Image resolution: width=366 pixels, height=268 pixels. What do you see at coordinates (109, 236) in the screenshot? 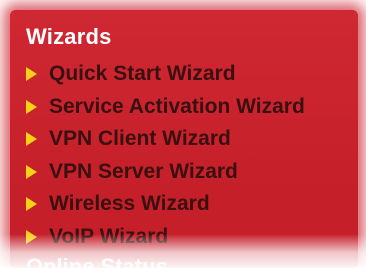
I see `menu-item-label: VoIP Wizard` at bounding box center [109, 236].